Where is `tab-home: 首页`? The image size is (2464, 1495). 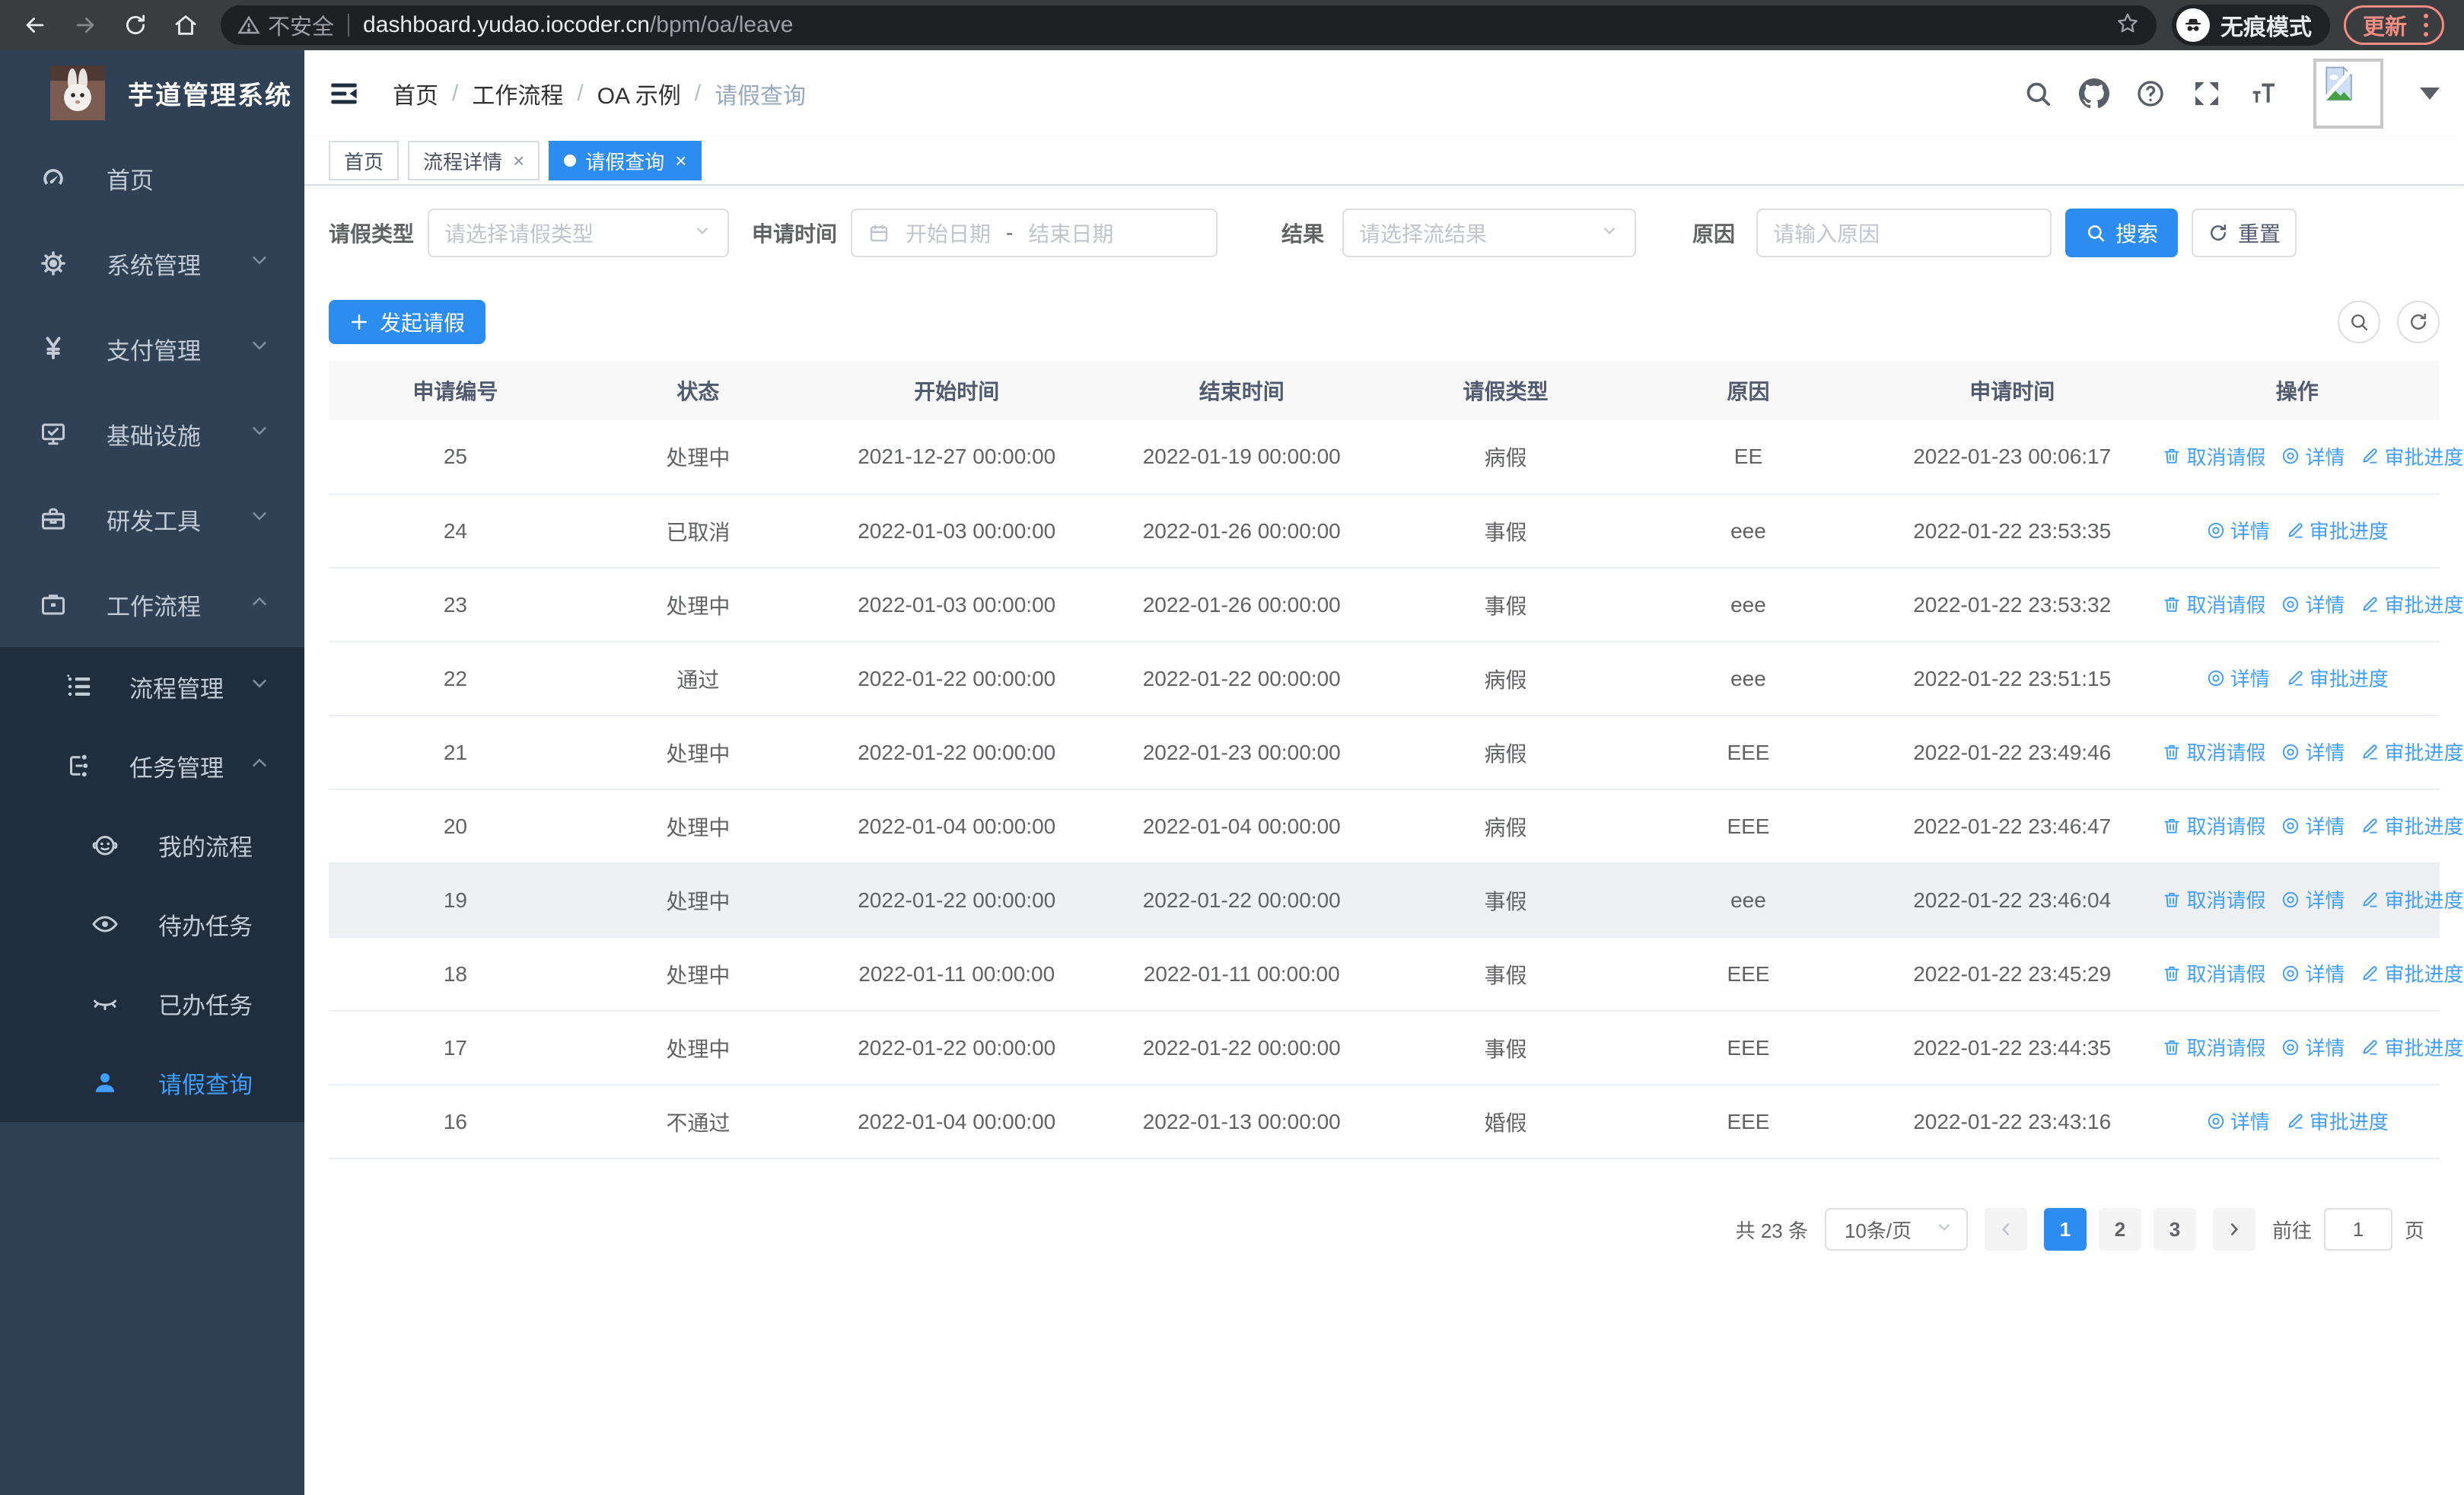 tab-home: 首页 is located at coordinates (364, 161).